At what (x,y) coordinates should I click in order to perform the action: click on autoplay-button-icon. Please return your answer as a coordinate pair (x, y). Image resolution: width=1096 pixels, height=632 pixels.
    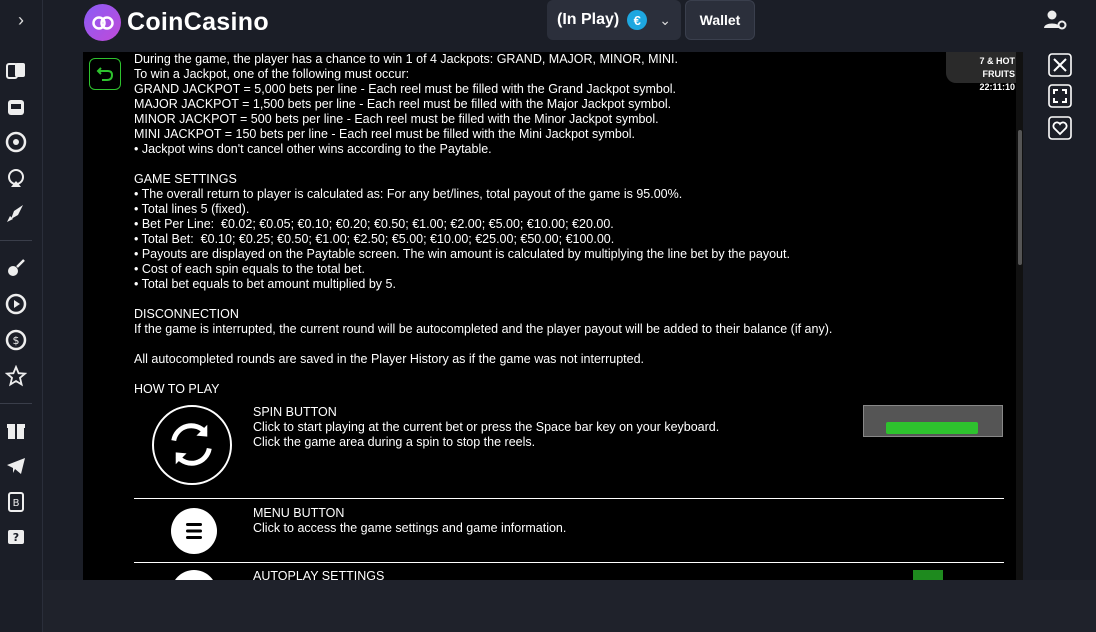
    Looking at the image, I should click on (194, 575).